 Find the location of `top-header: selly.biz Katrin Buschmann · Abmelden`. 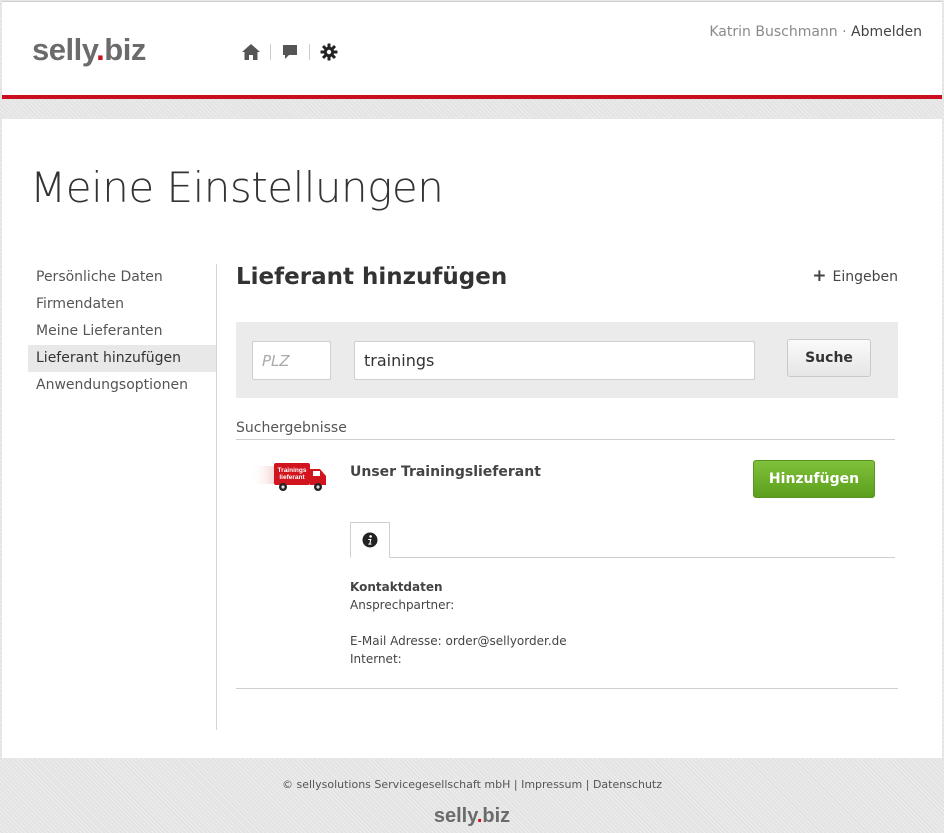

top-header: selly.biz Katrin Buschmann · Abmelden is located at coordinates (472, 50).